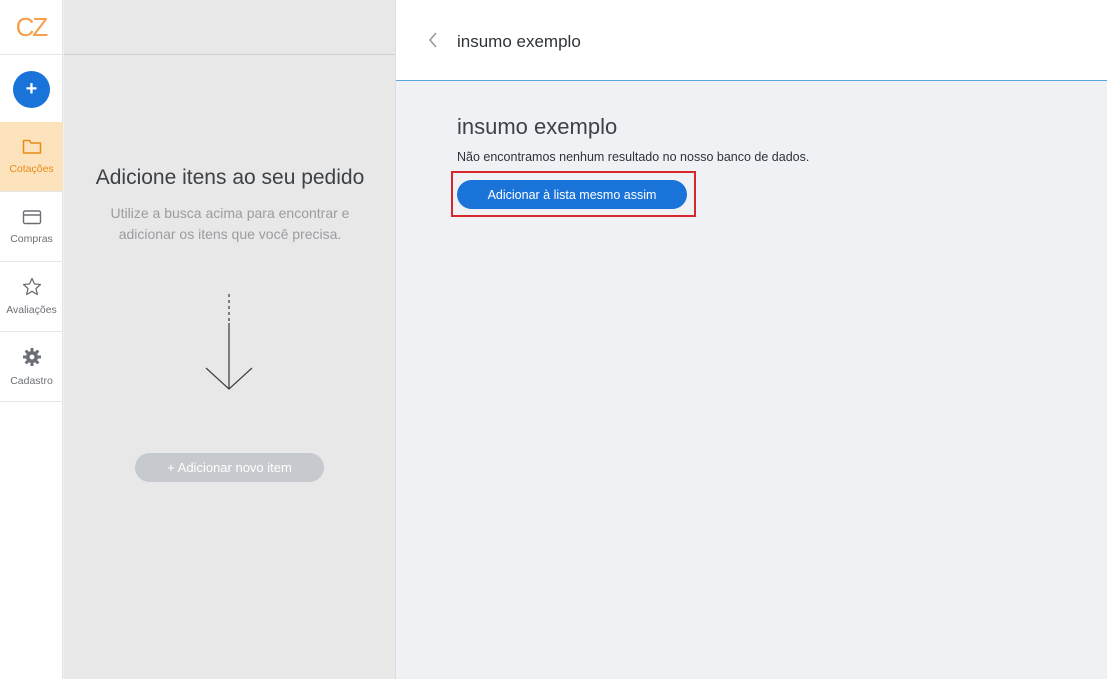 This screenshot has height=679, width=1107. Describe the element at coordinates (31, 146) in the screenshot. I see `folder-icon` at that location.